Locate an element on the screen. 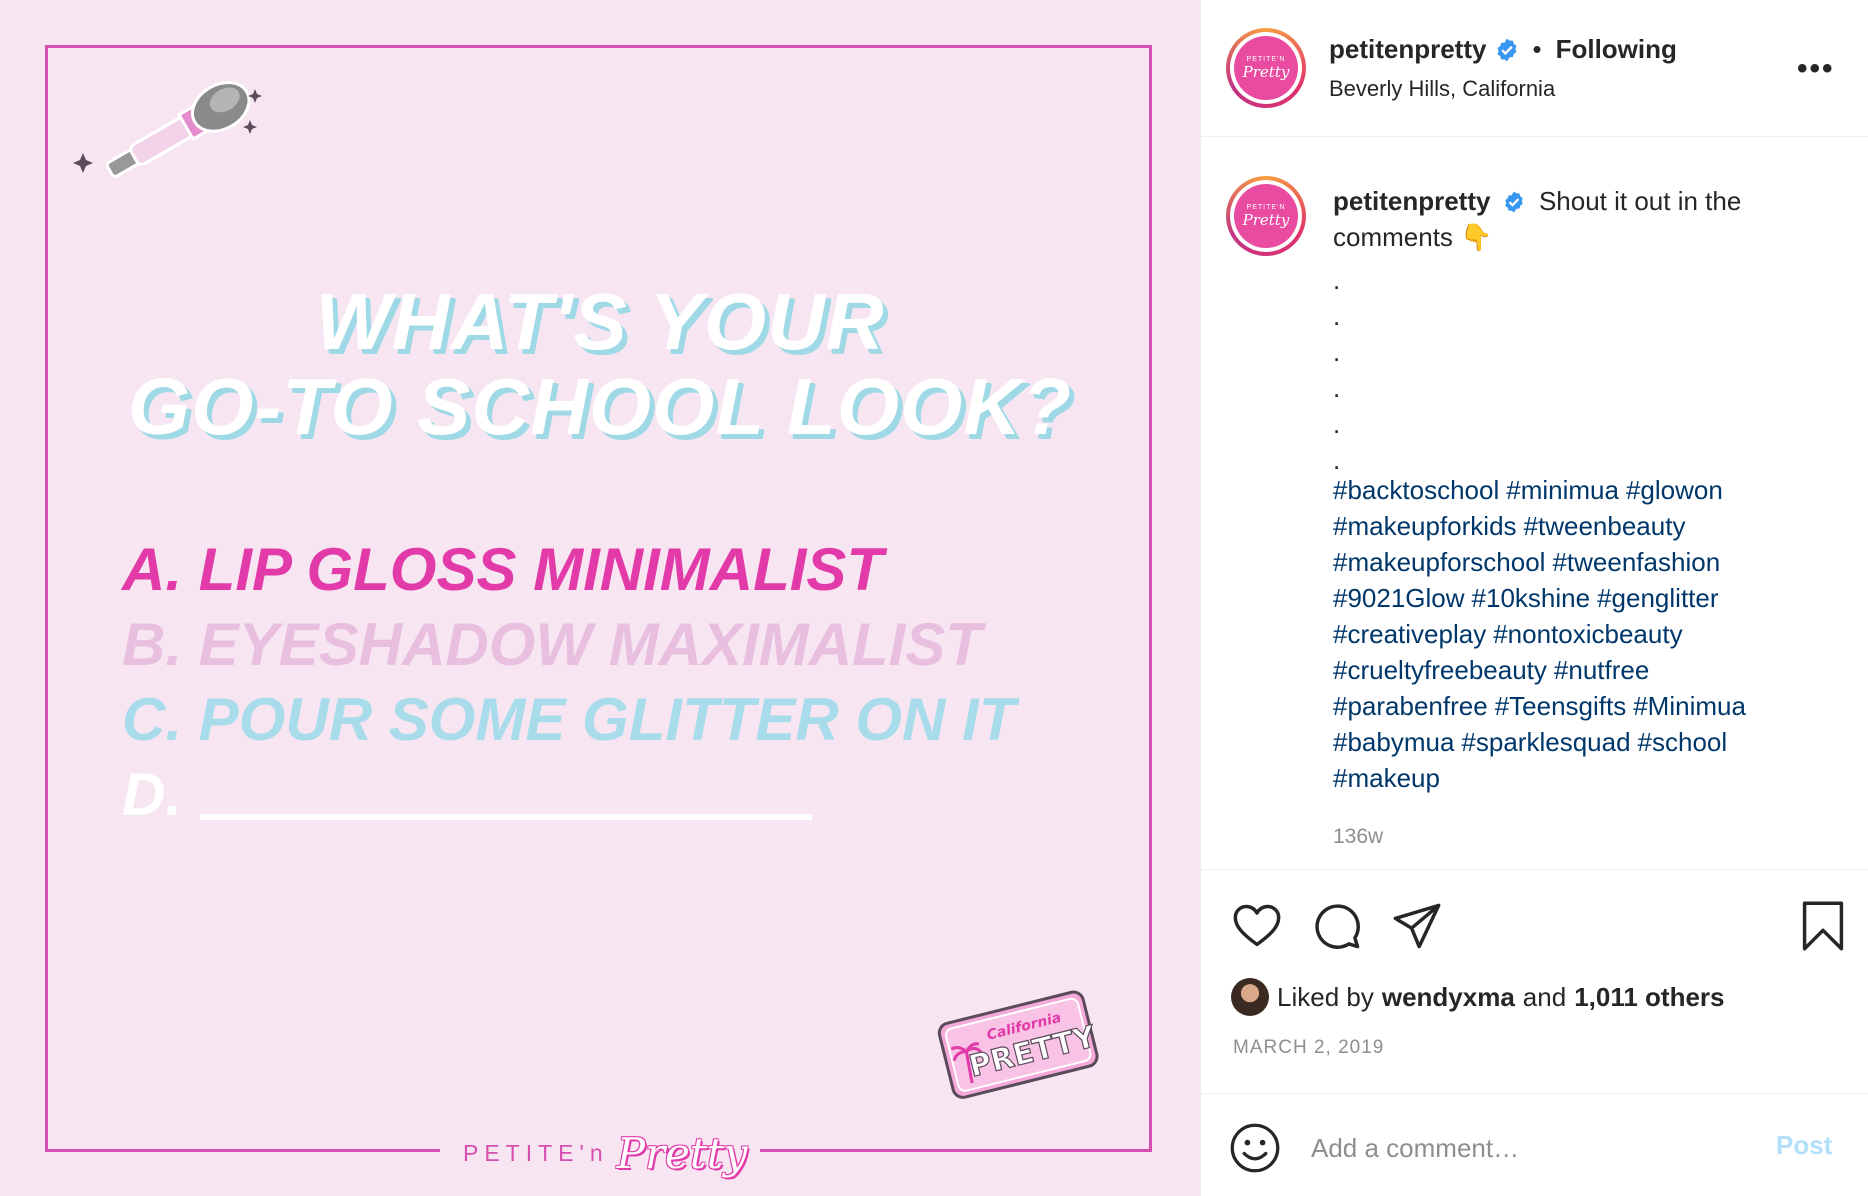 Image resolution: width=1868 pixels, height=1196 pixels. comment-icon is located at coordinates (1337, 926).